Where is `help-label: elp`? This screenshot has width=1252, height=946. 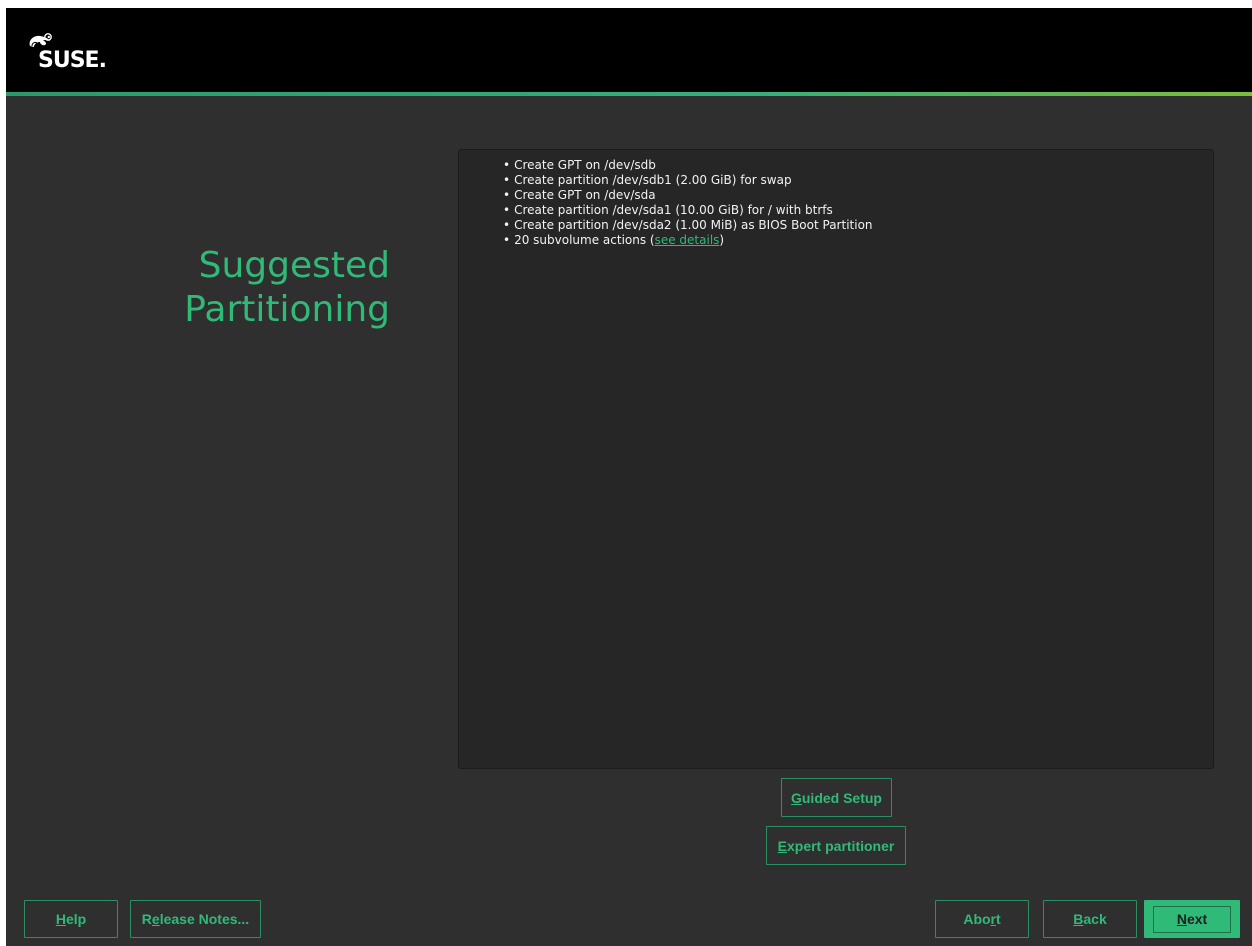 help-label: elp is located at coordinates (76, 919).